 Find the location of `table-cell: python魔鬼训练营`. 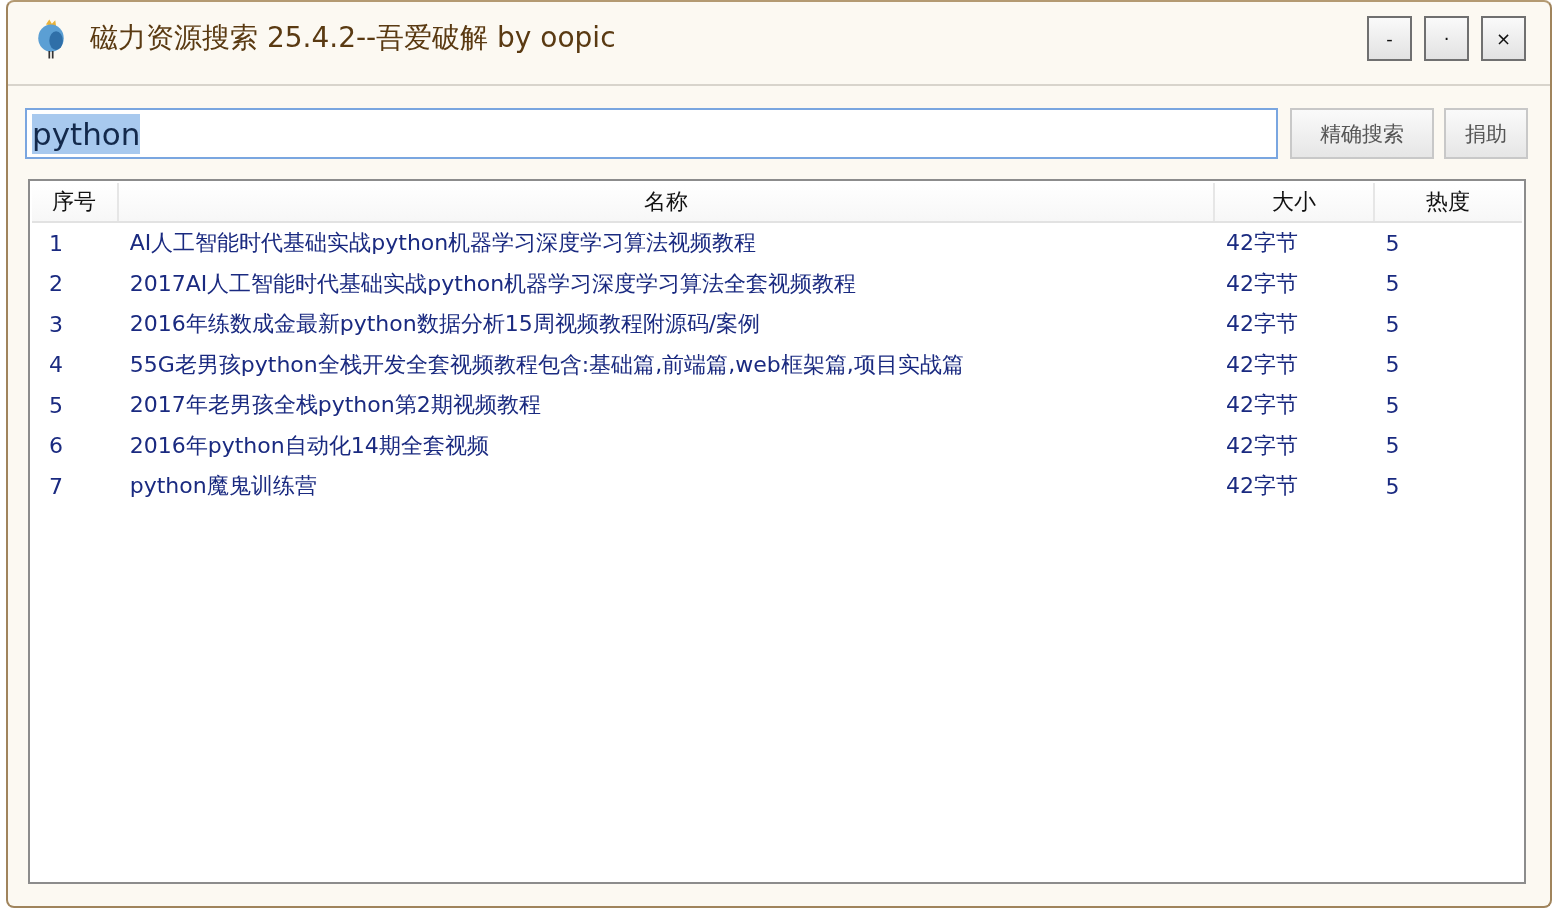

table-cell: python魔鬼训练营 is located at coordinates (223, 486).